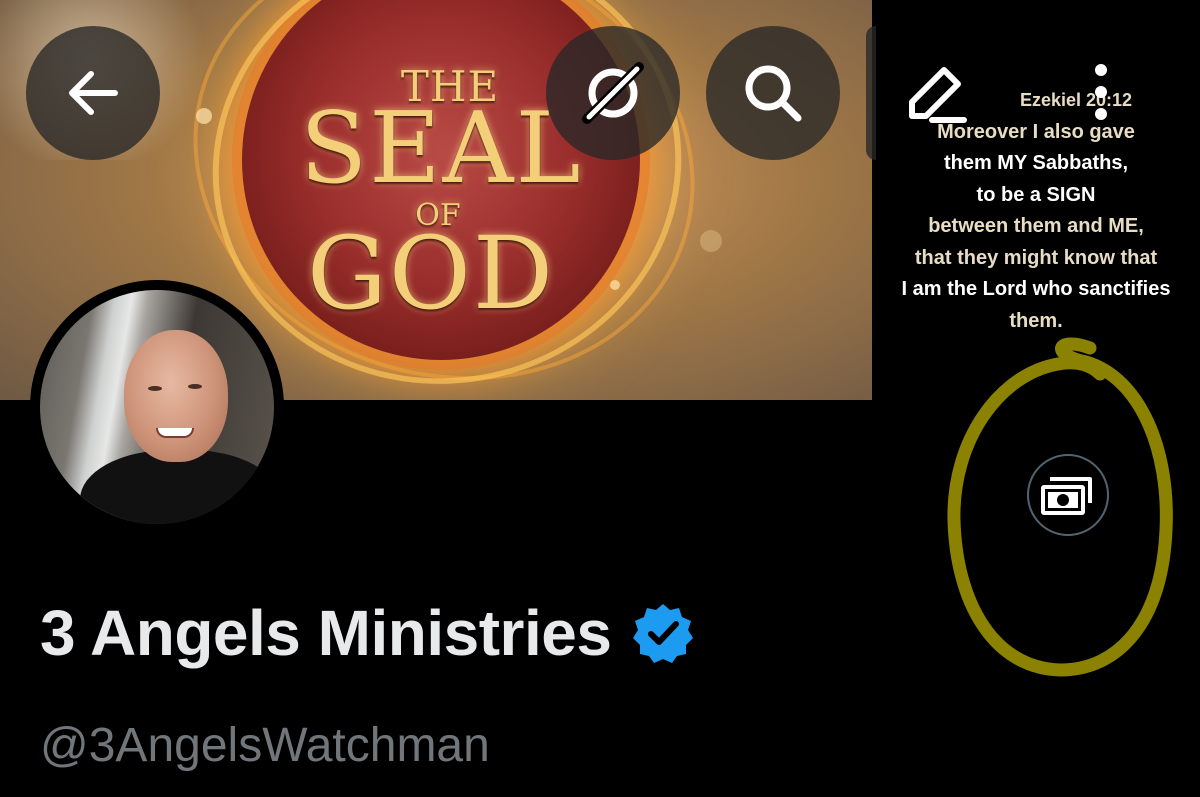 The image size is (1200, 797). I want to click on profile-name: 3 Angels Ministries, so click(326, 633).